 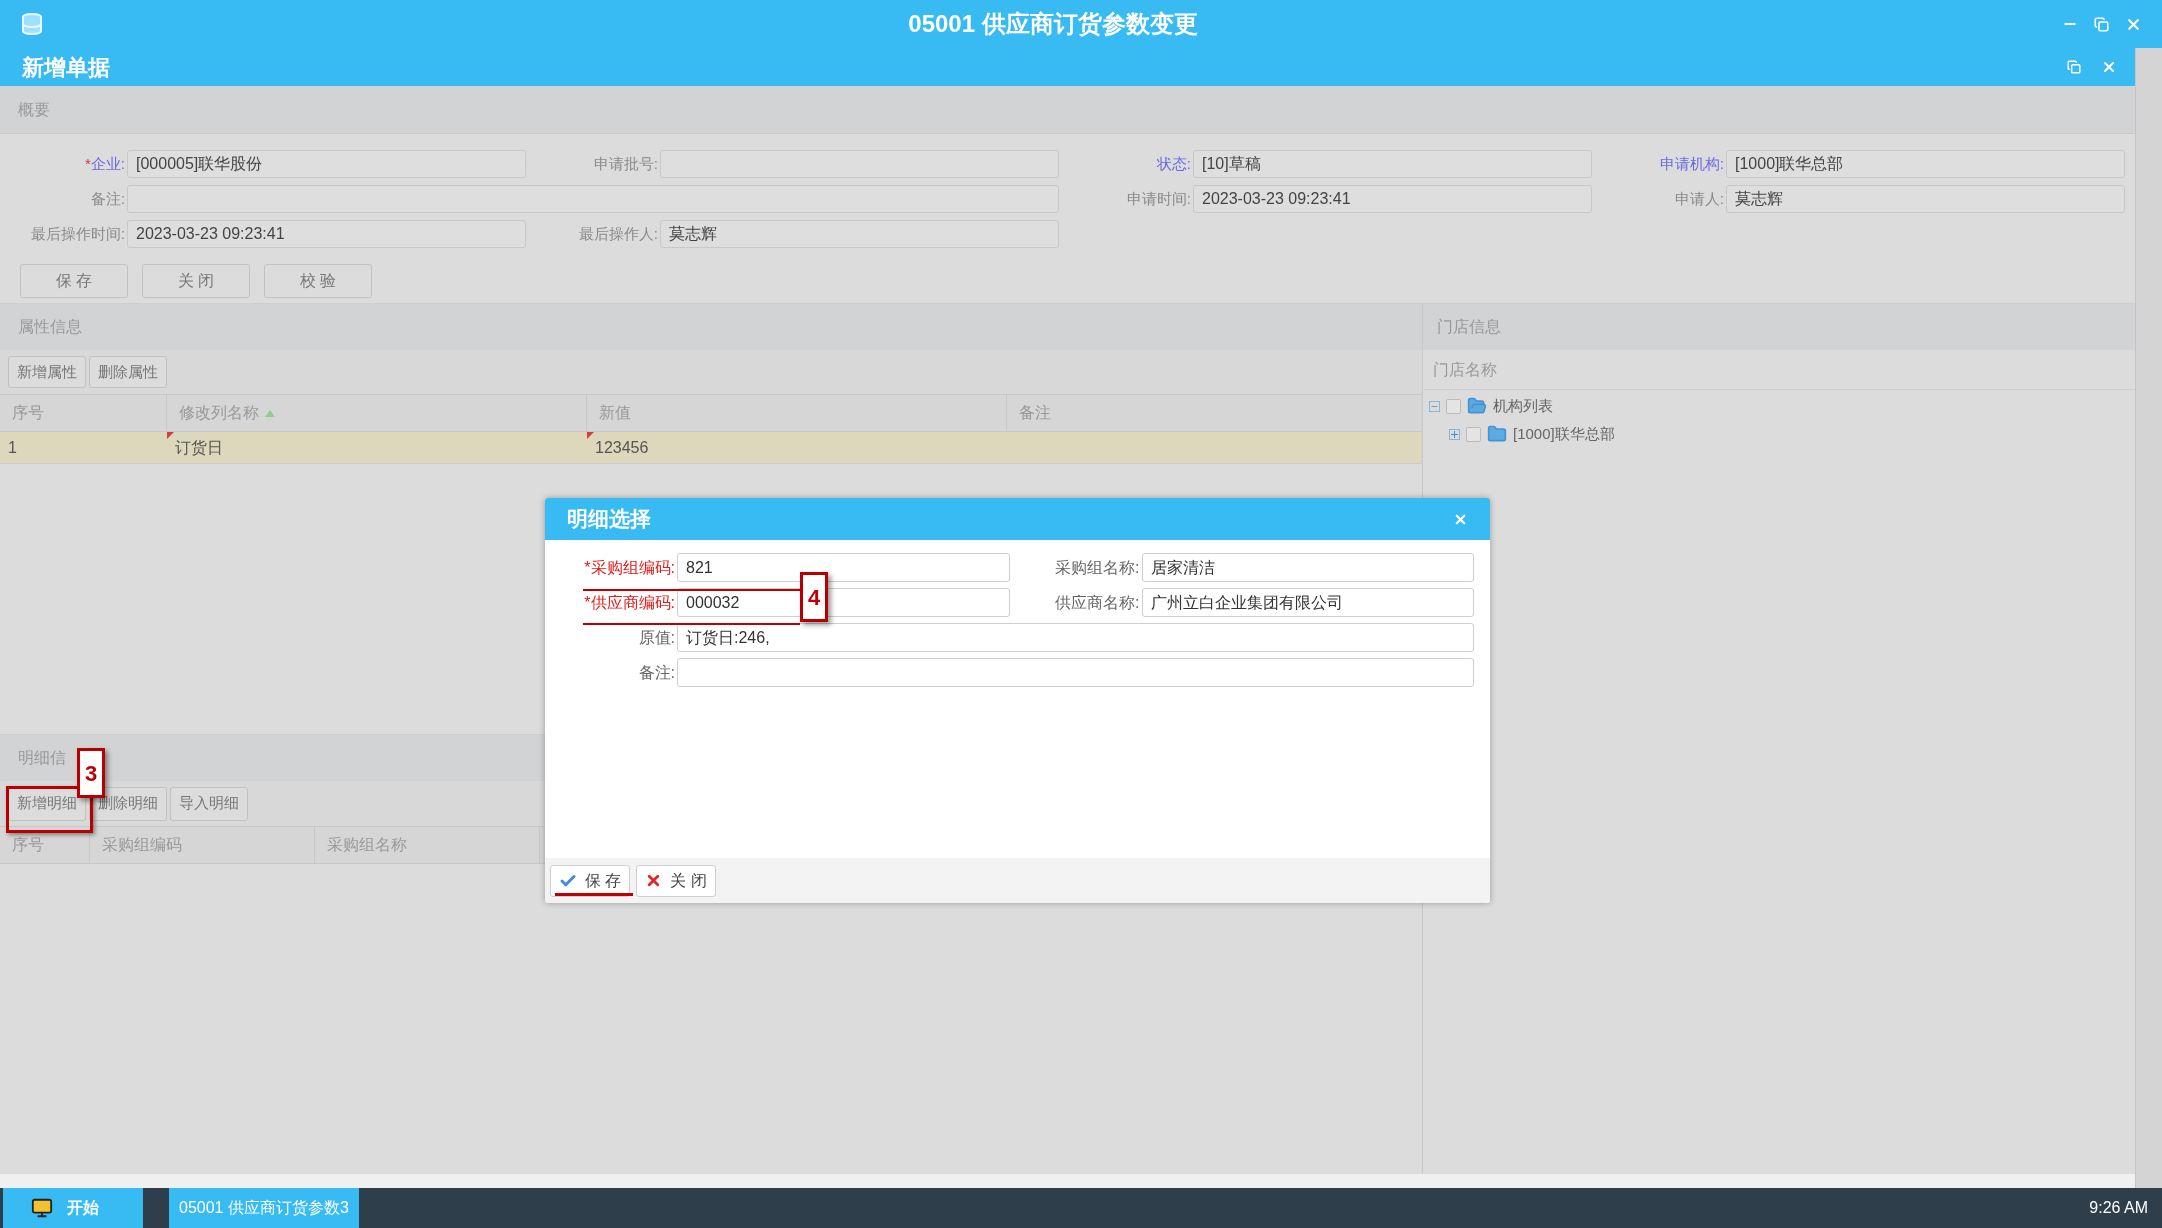 What do you see at coordinates (264, 1208) in the screenshot?
I see `taskbar-item: 05001 供应商订货参数3` at bounding box center [264, 1208].